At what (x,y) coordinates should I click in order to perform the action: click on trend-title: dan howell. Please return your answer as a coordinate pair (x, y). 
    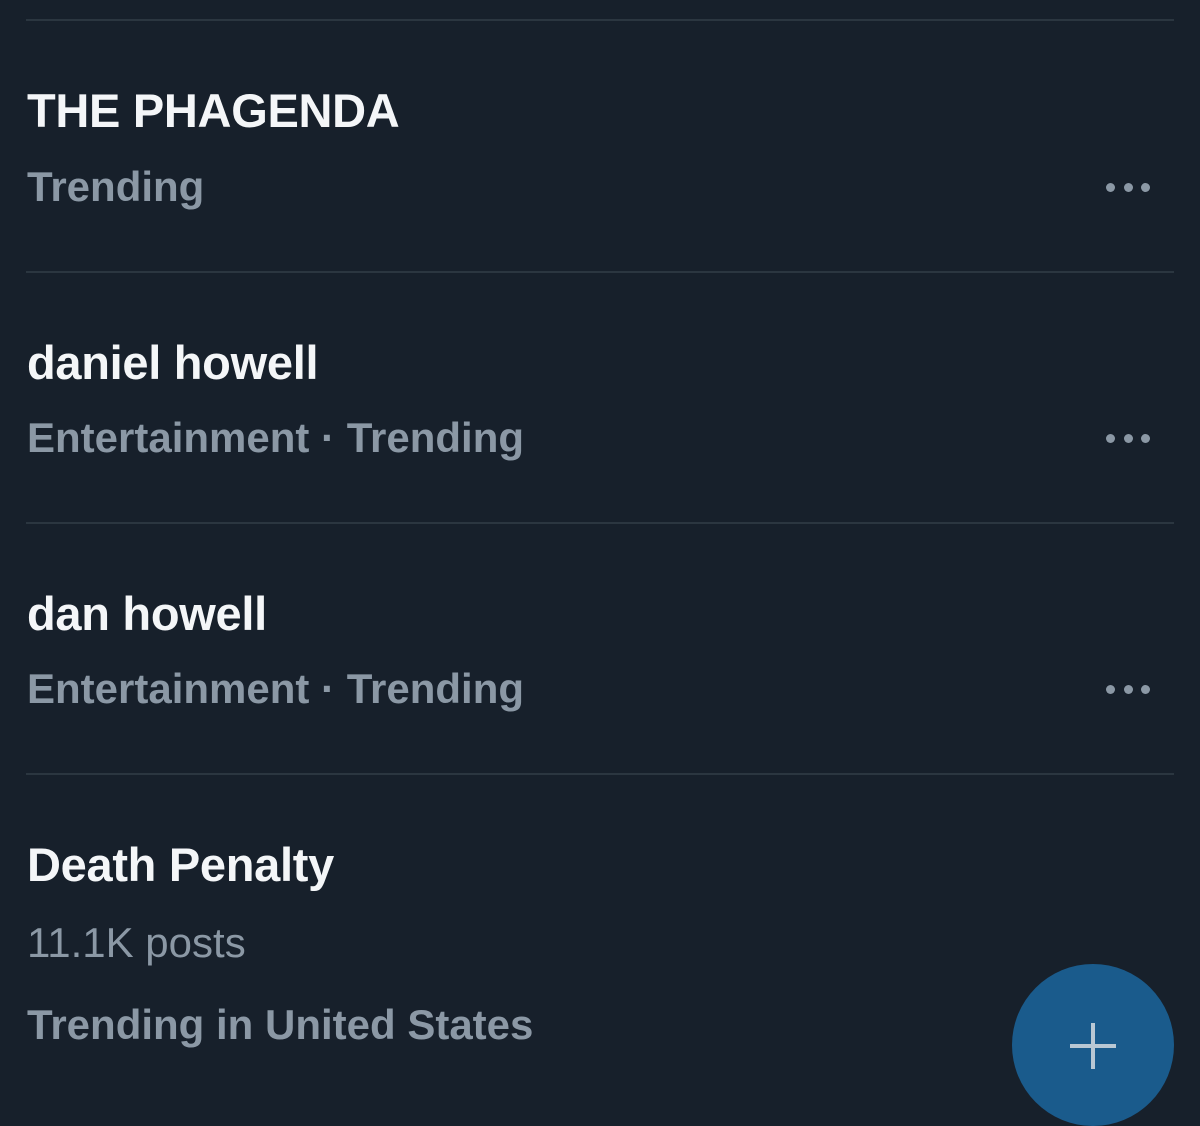
    Looking at the image, I should click on (147, 613).